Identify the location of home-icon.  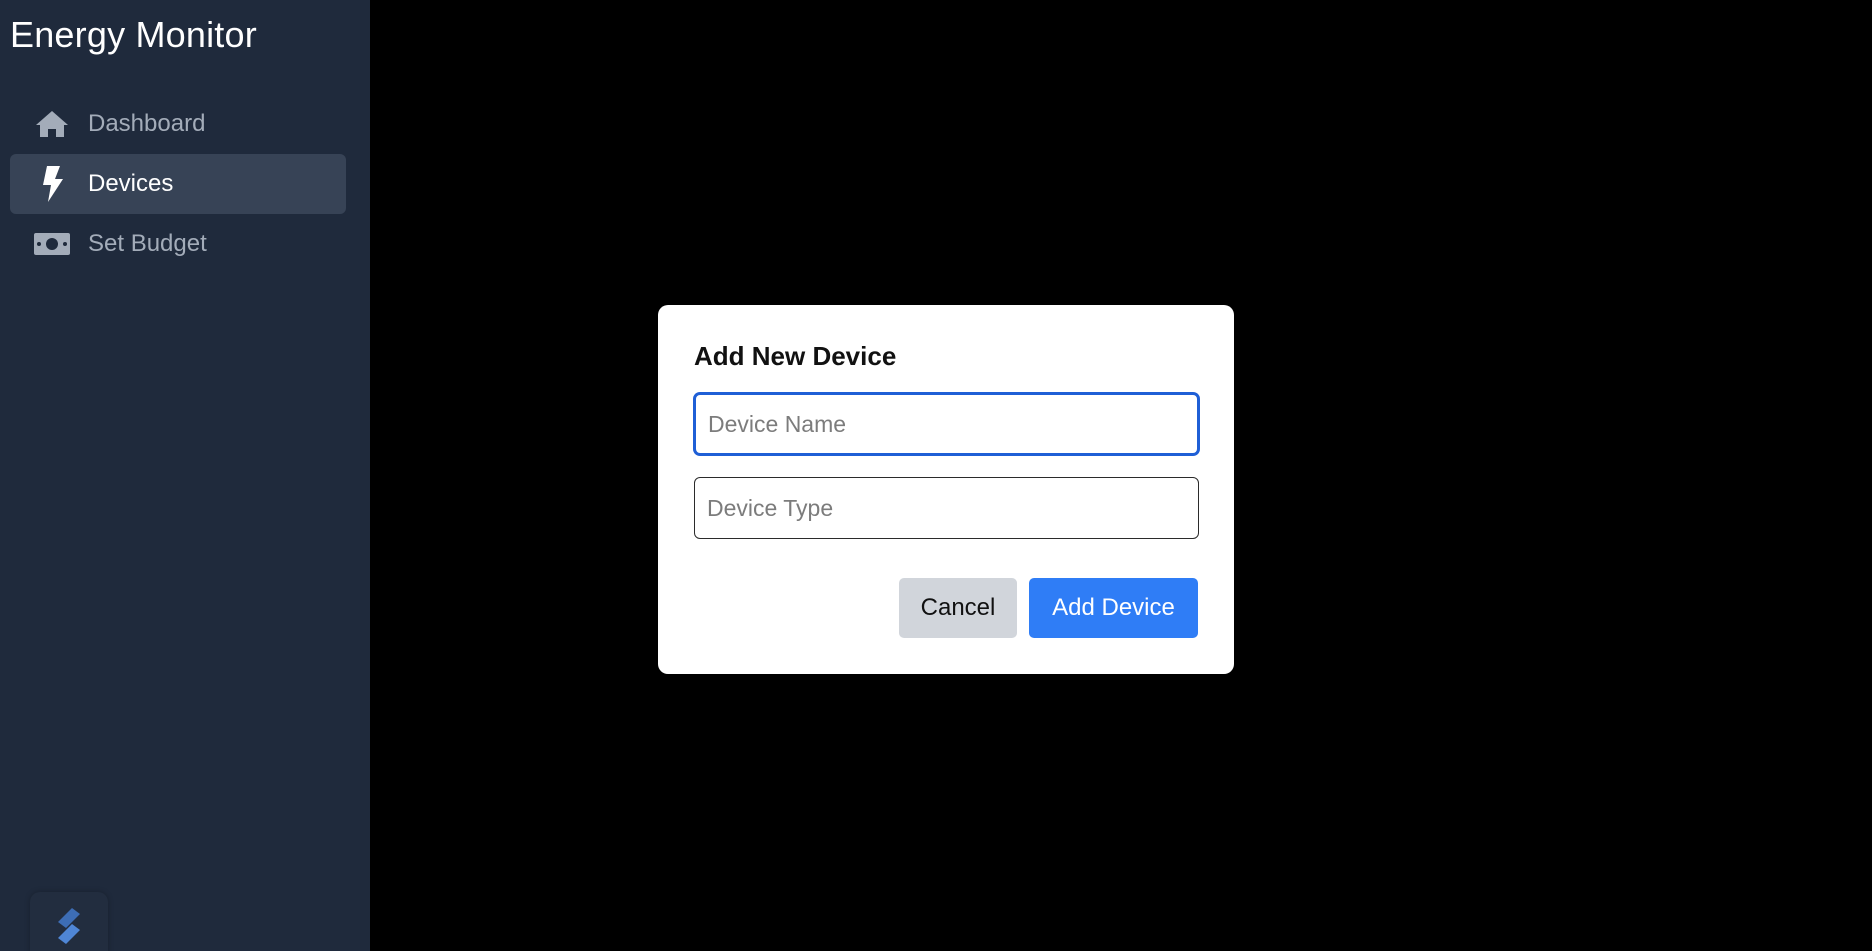
(52, 124).